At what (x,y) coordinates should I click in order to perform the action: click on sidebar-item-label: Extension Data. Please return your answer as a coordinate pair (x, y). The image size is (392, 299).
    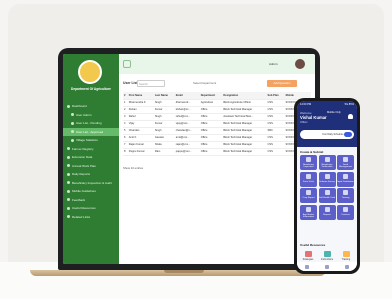
    Looking at the image, I should click on (82, 157).